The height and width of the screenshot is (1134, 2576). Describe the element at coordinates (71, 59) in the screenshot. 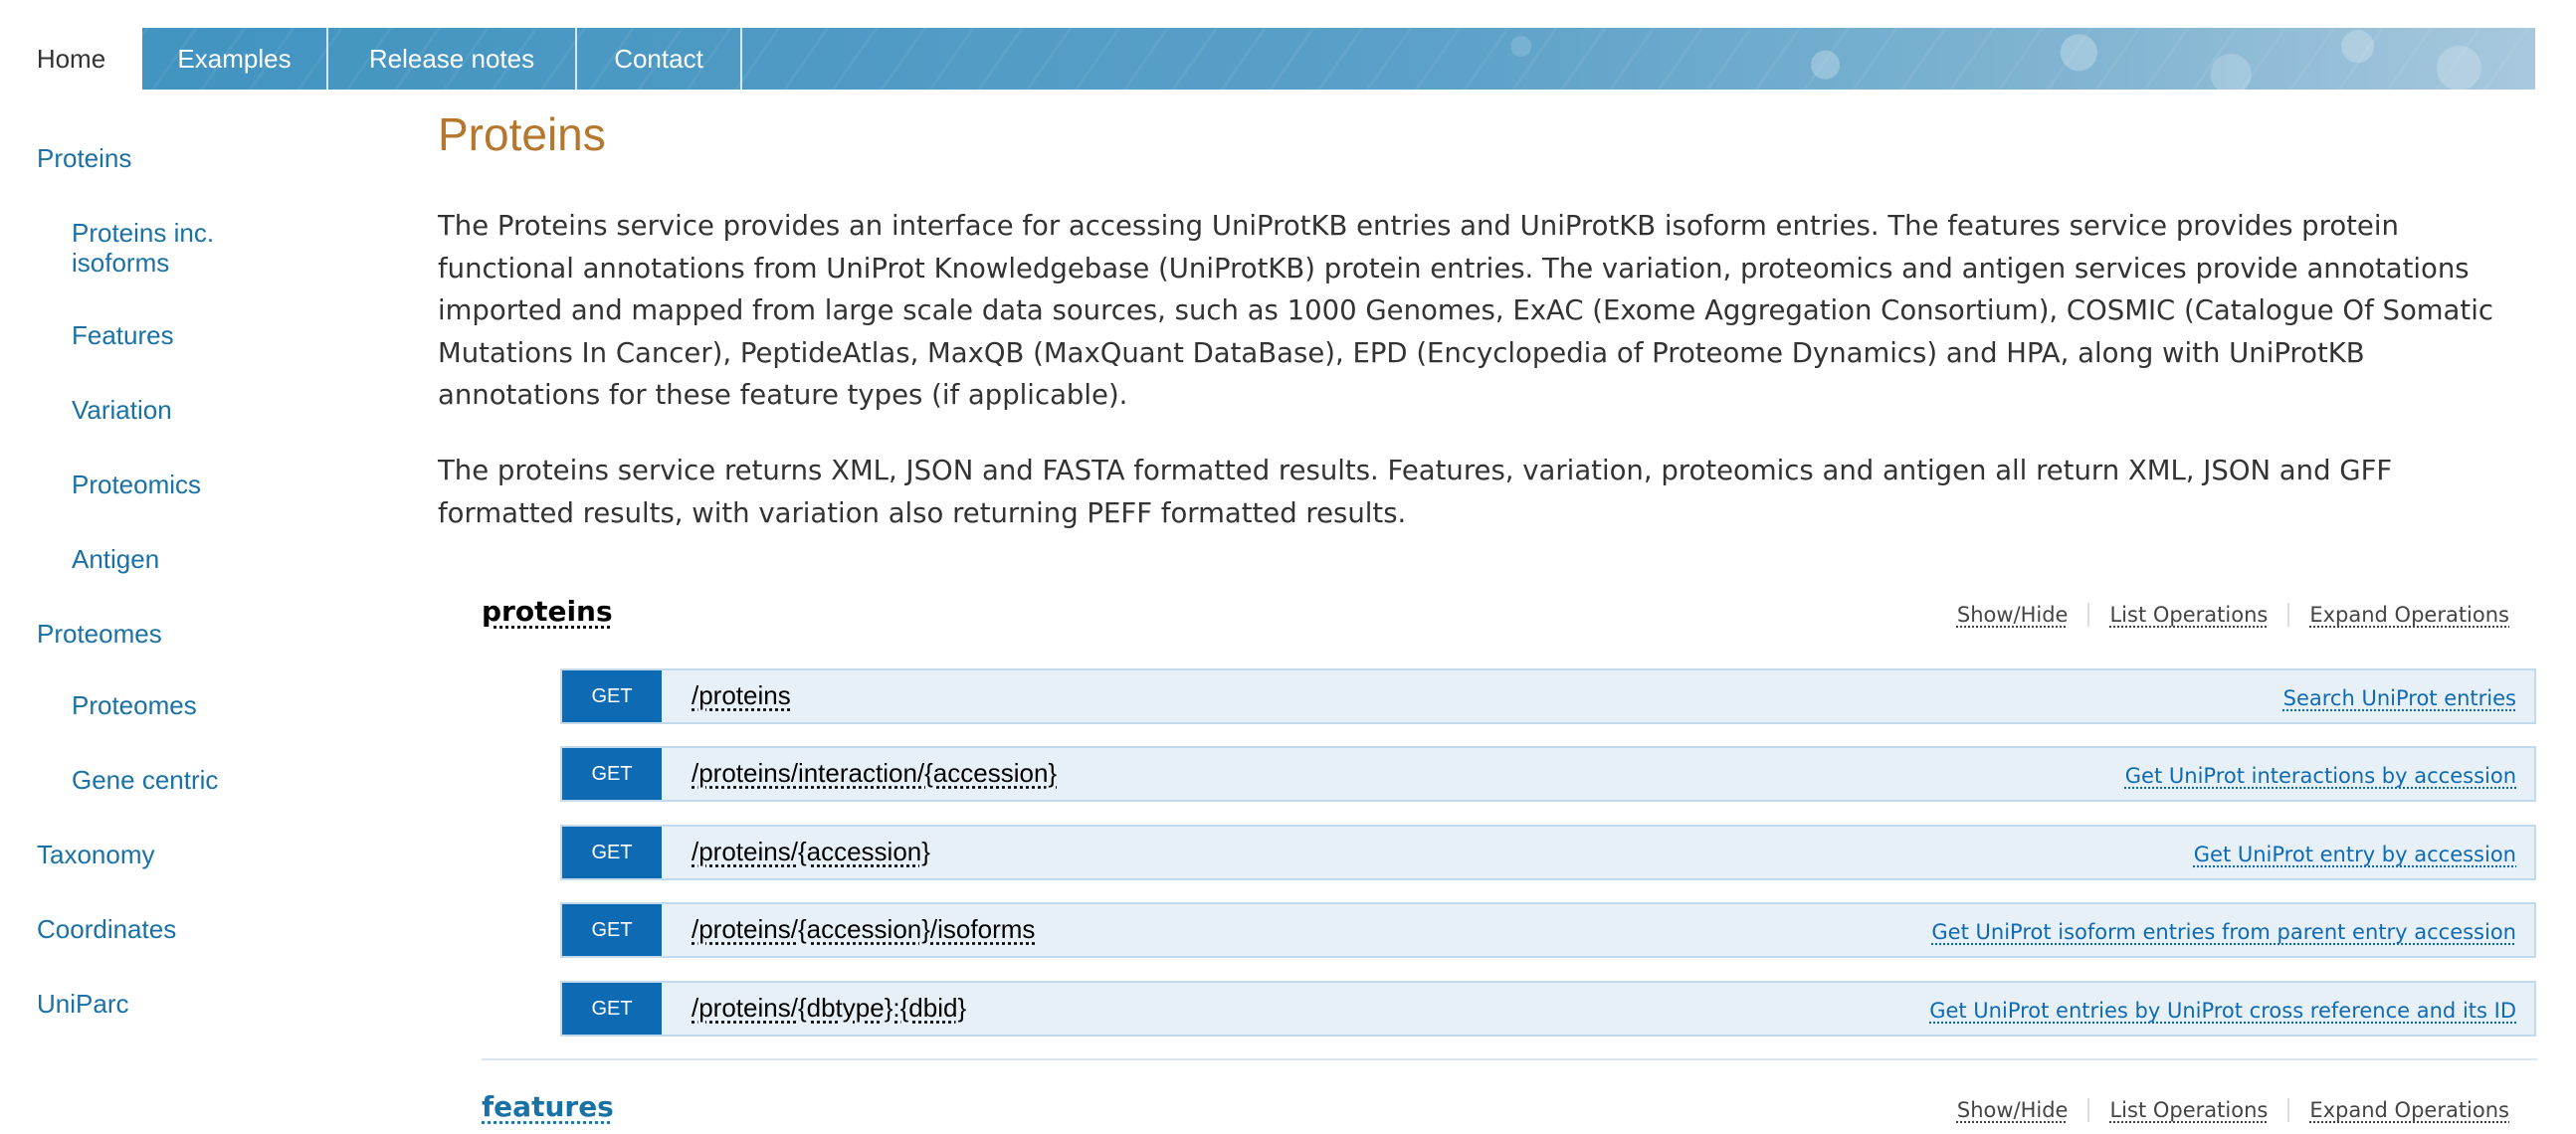

I see `tab-home: Home` at that location.